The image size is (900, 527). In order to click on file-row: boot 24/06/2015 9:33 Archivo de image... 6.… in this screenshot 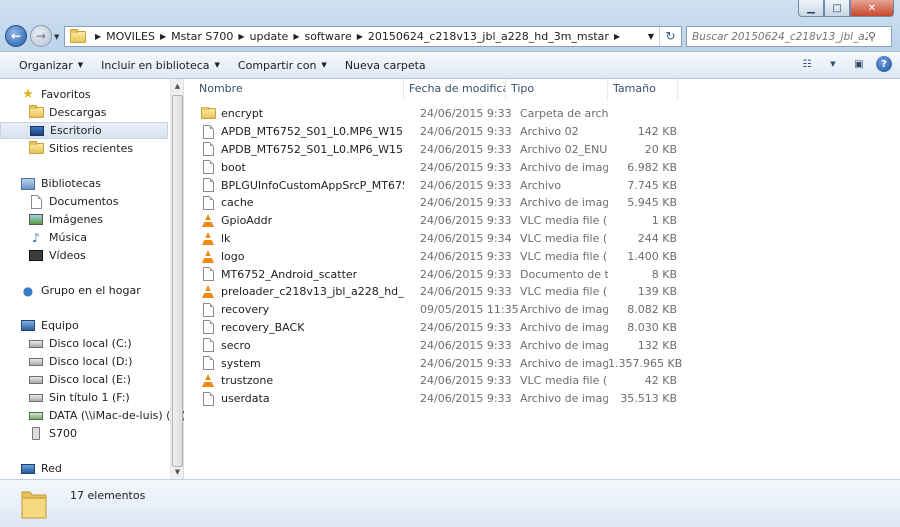, I will do `click(434, 167)`.